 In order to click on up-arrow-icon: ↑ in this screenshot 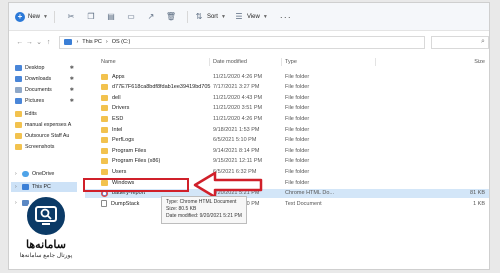, I will do `click(49, 42)`.